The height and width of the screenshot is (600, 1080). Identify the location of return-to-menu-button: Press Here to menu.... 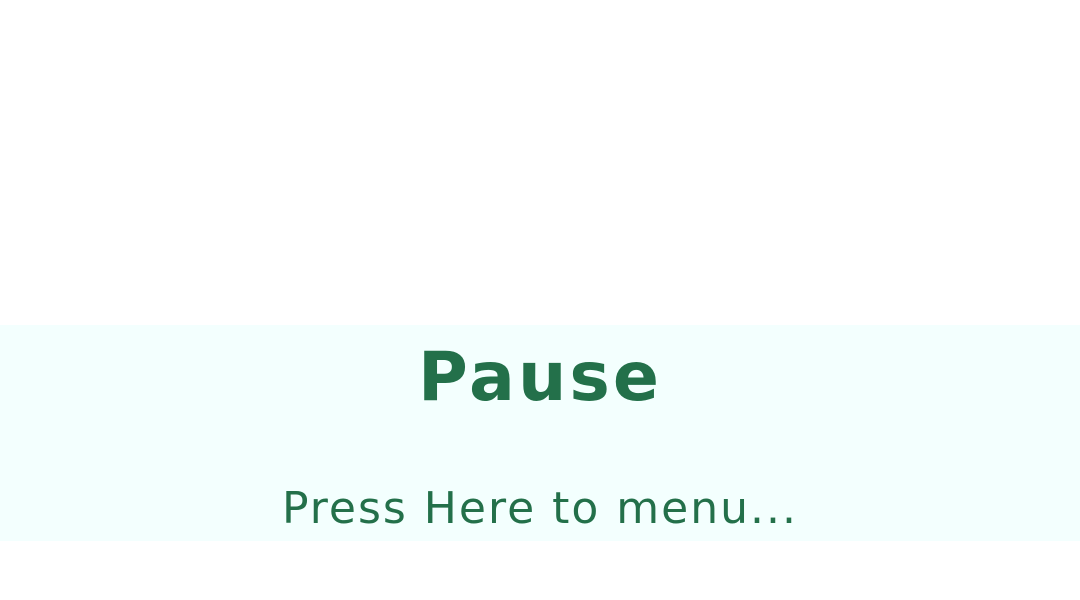
(540, 509).